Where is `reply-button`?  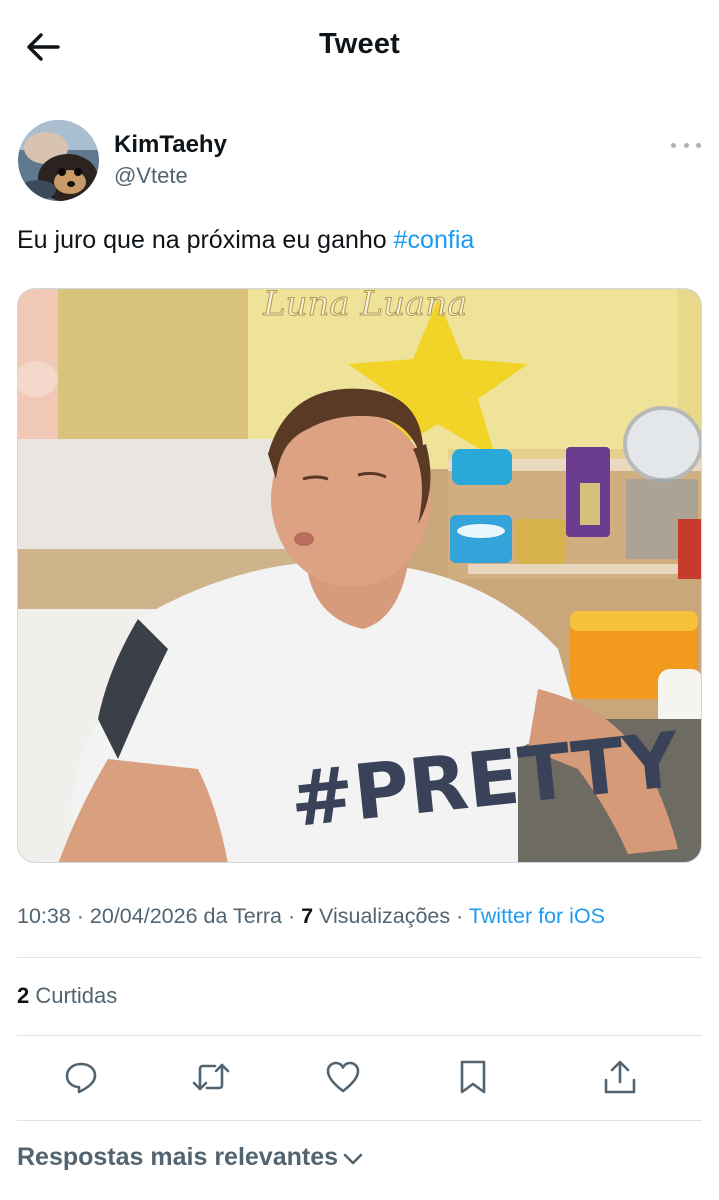 reply-button is located at coordinates (81, 1077).